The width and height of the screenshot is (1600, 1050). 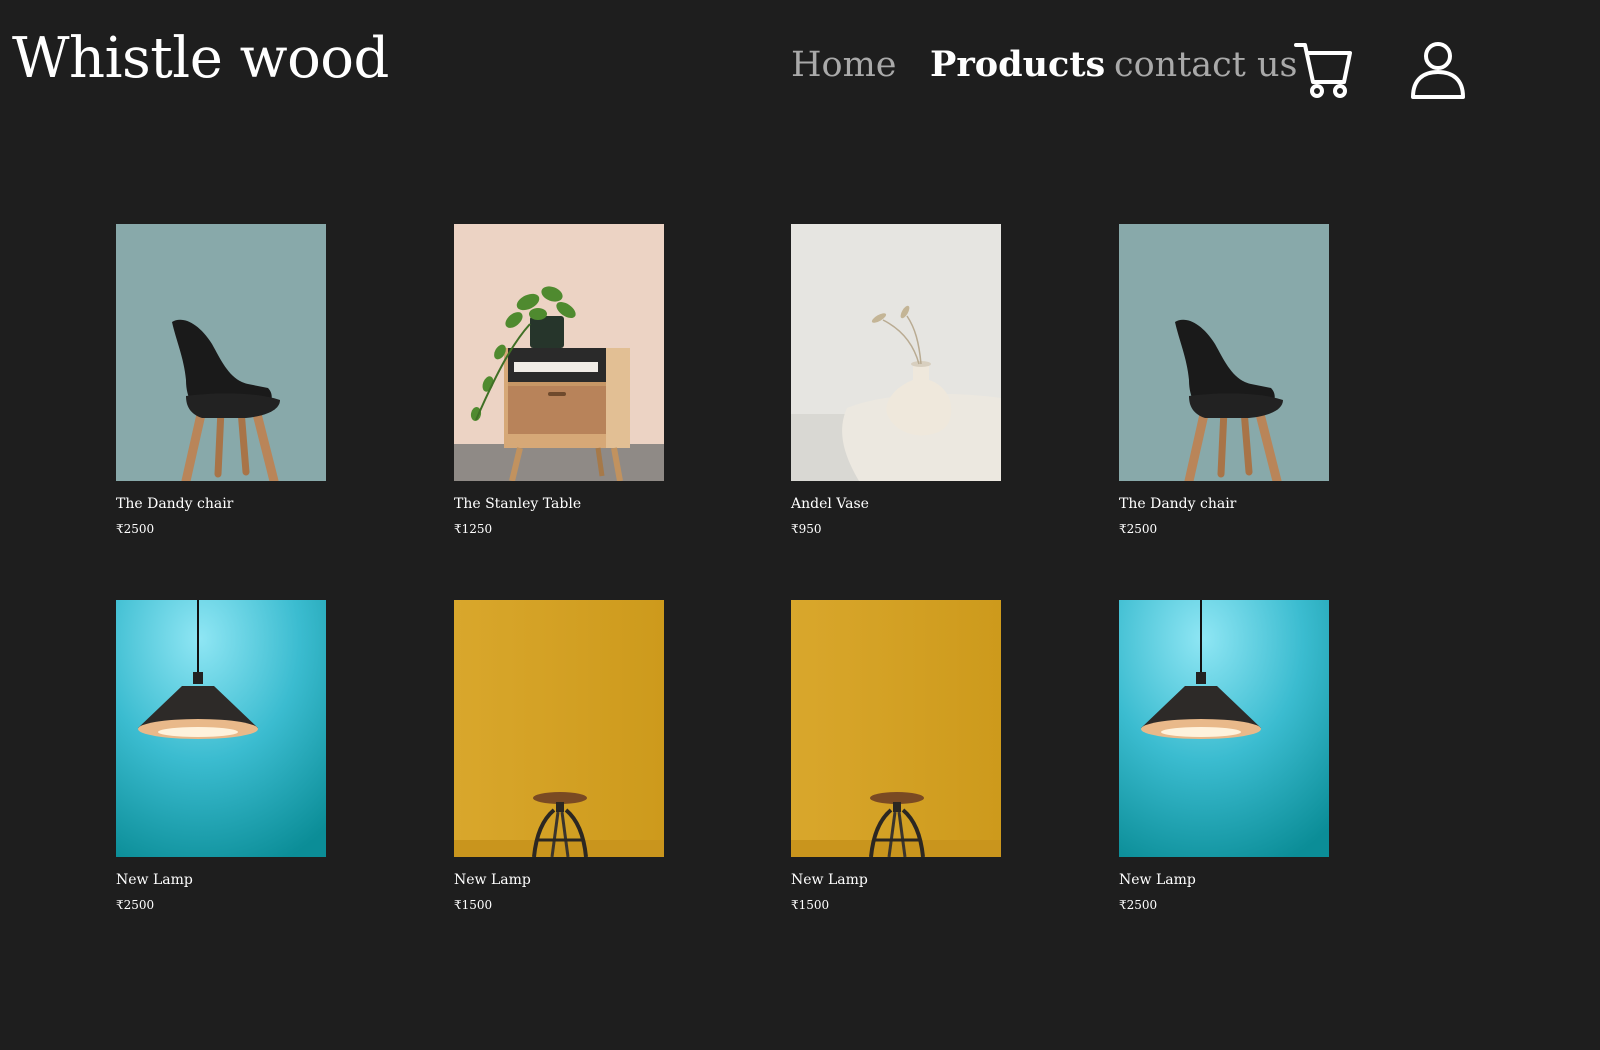 I want to click on user-icon, so click(x=1439, y=71).